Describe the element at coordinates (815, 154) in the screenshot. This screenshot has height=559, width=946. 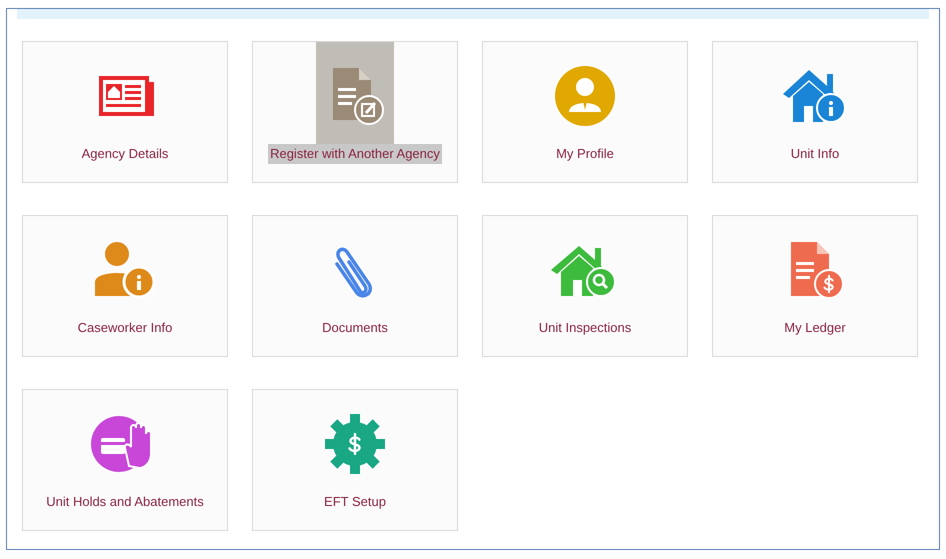
I see `tile-label: Unit Info` at that location.